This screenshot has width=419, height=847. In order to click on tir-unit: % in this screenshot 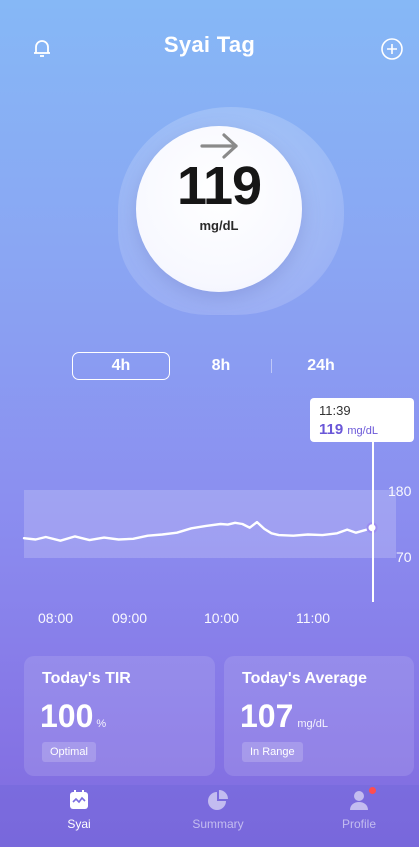, I will do `click(101, 724)`.